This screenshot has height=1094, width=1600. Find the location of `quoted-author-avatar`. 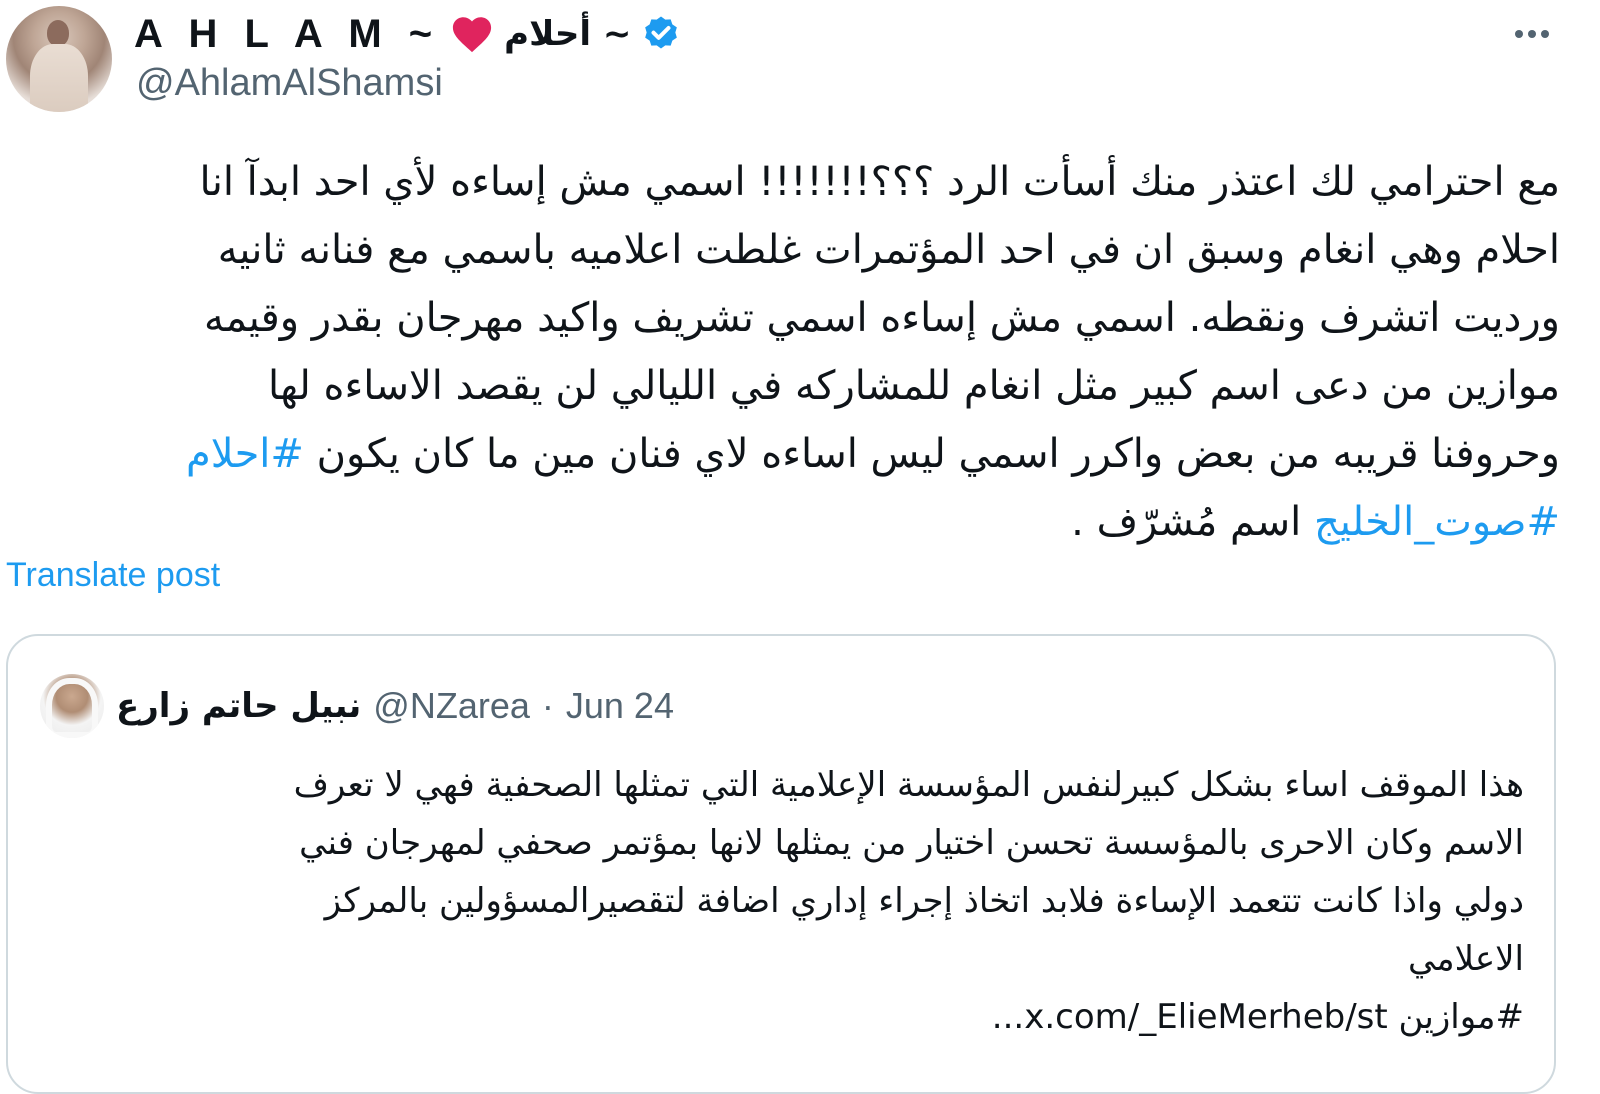

quoted-author-avatar is located at coordinates (72, 706).